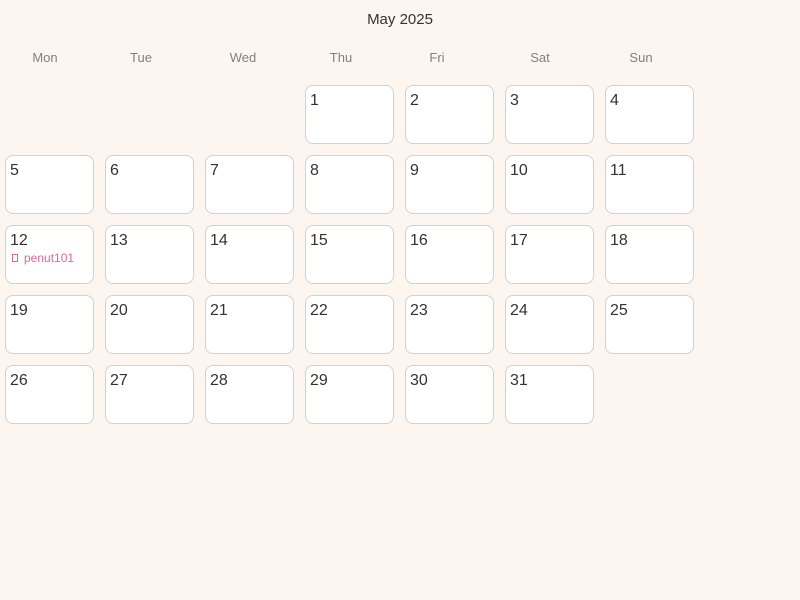 This screenshot has width=800, height=600. What do you see at coordinates (249, 394) in the screenshot?
I see `day-cell-28: 28` at bounding box center [249, 394].